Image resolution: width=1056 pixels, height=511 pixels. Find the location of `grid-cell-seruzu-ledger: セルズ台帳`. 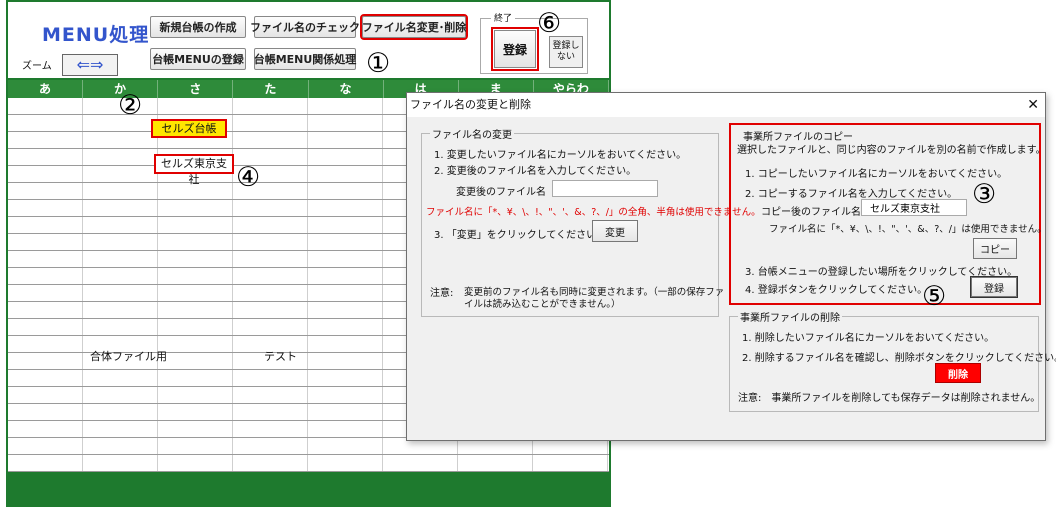

grid-cell-seruzu-ledger: セルズ台帳 is located at coordinates (189, 128).